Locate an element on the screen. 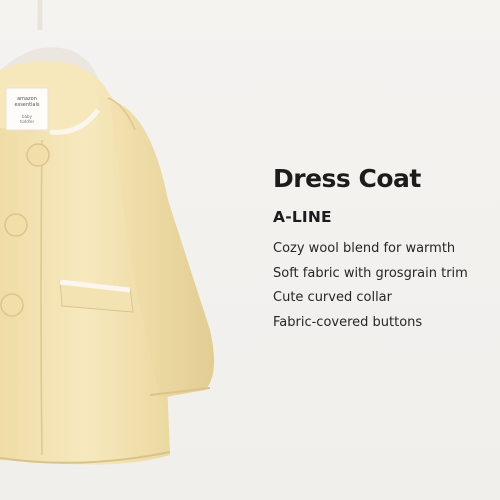 Image resolution: width=500 pixels, height=500 pixels. feature-item: Cute curved collar is located at coordinates (332, 297).